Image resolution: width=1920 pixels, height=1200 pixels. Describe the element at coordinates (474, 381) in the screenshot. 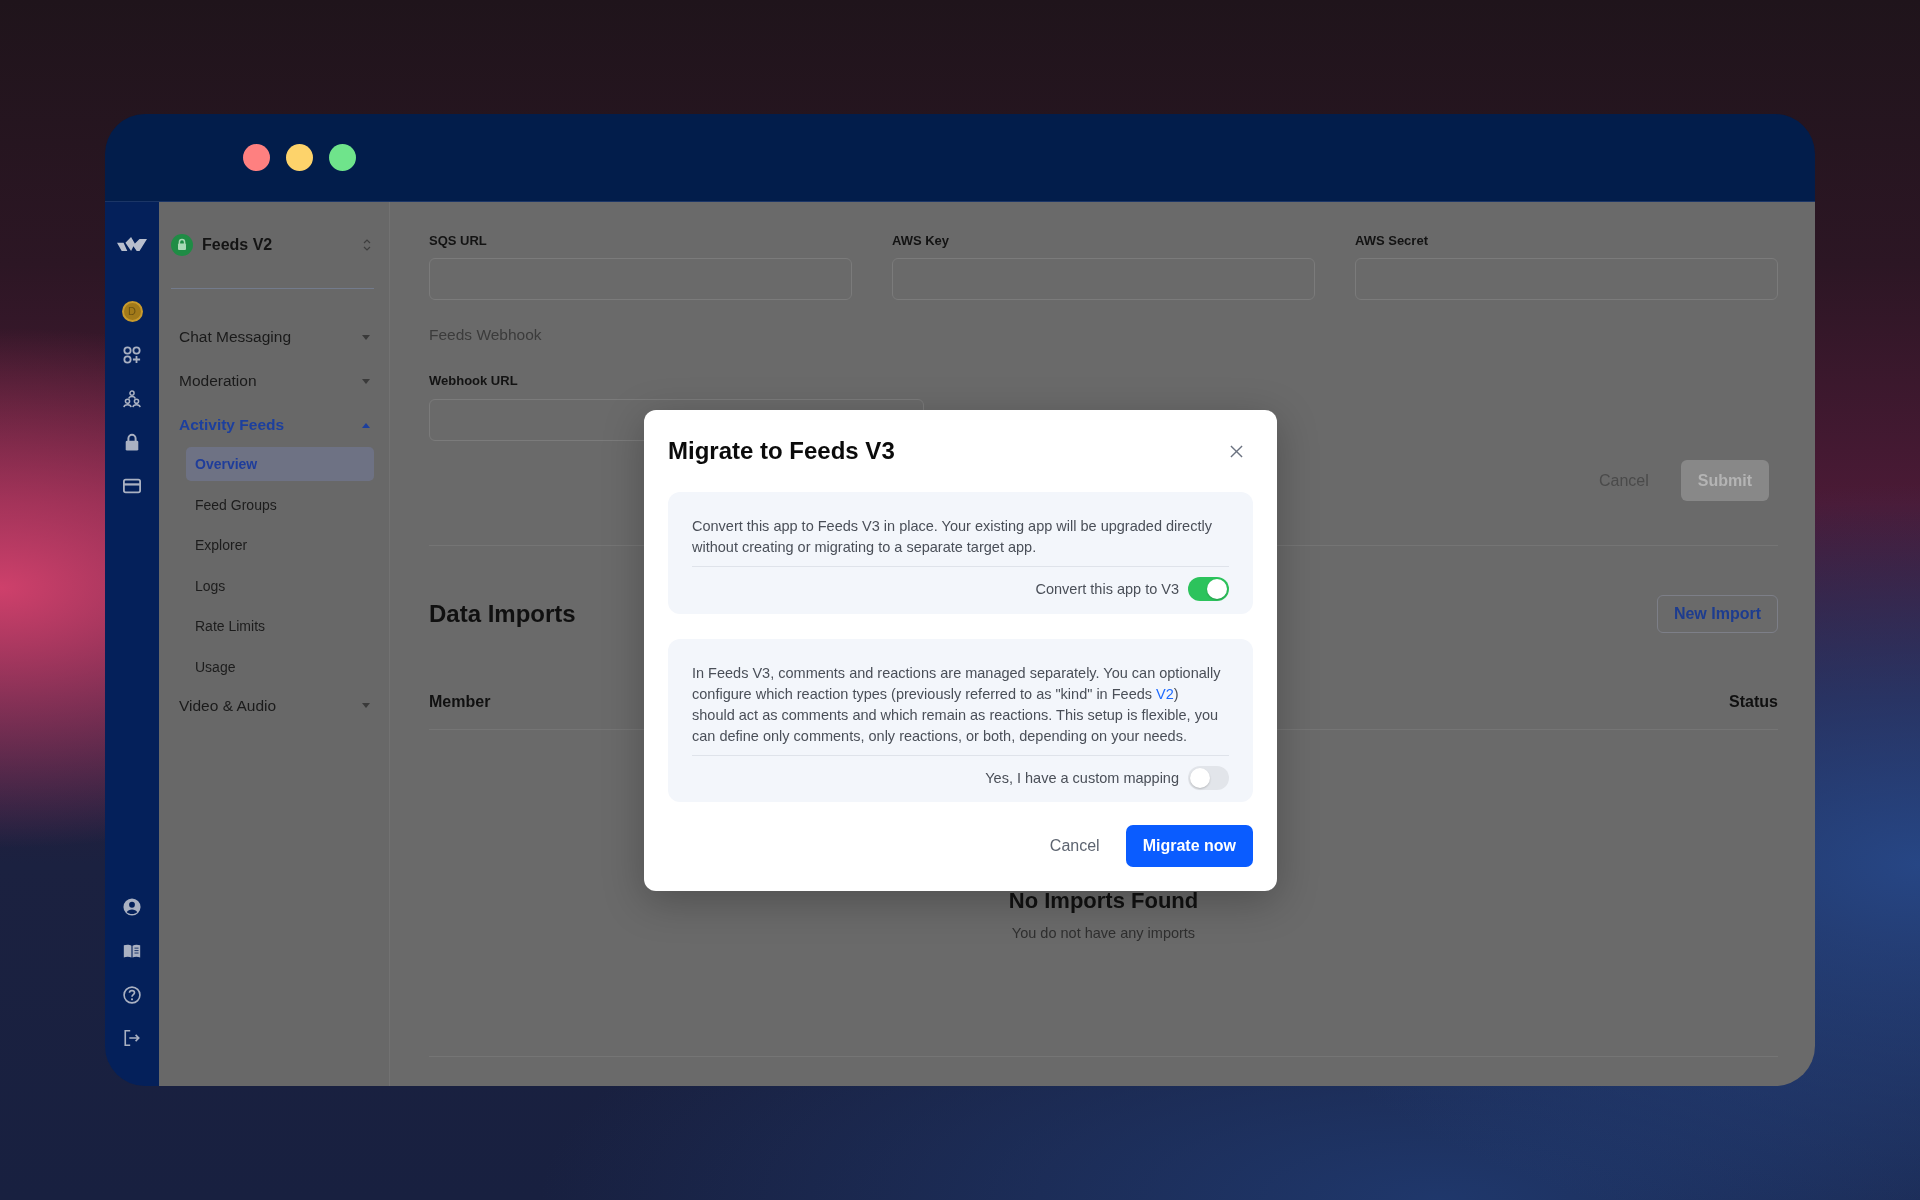

I see `field-label: Webhook URL` at that location.